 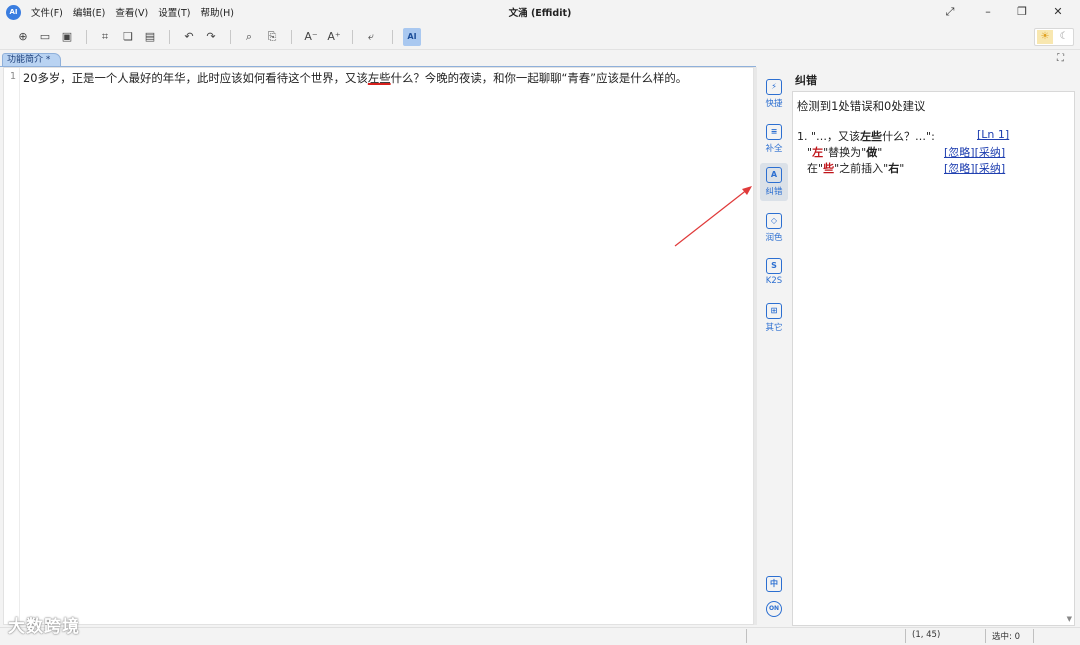 What do you see at coordinates (334, 37) in the screenshot?
I see `increase-font-icon: A⁺` at bounding box center [334, 37].